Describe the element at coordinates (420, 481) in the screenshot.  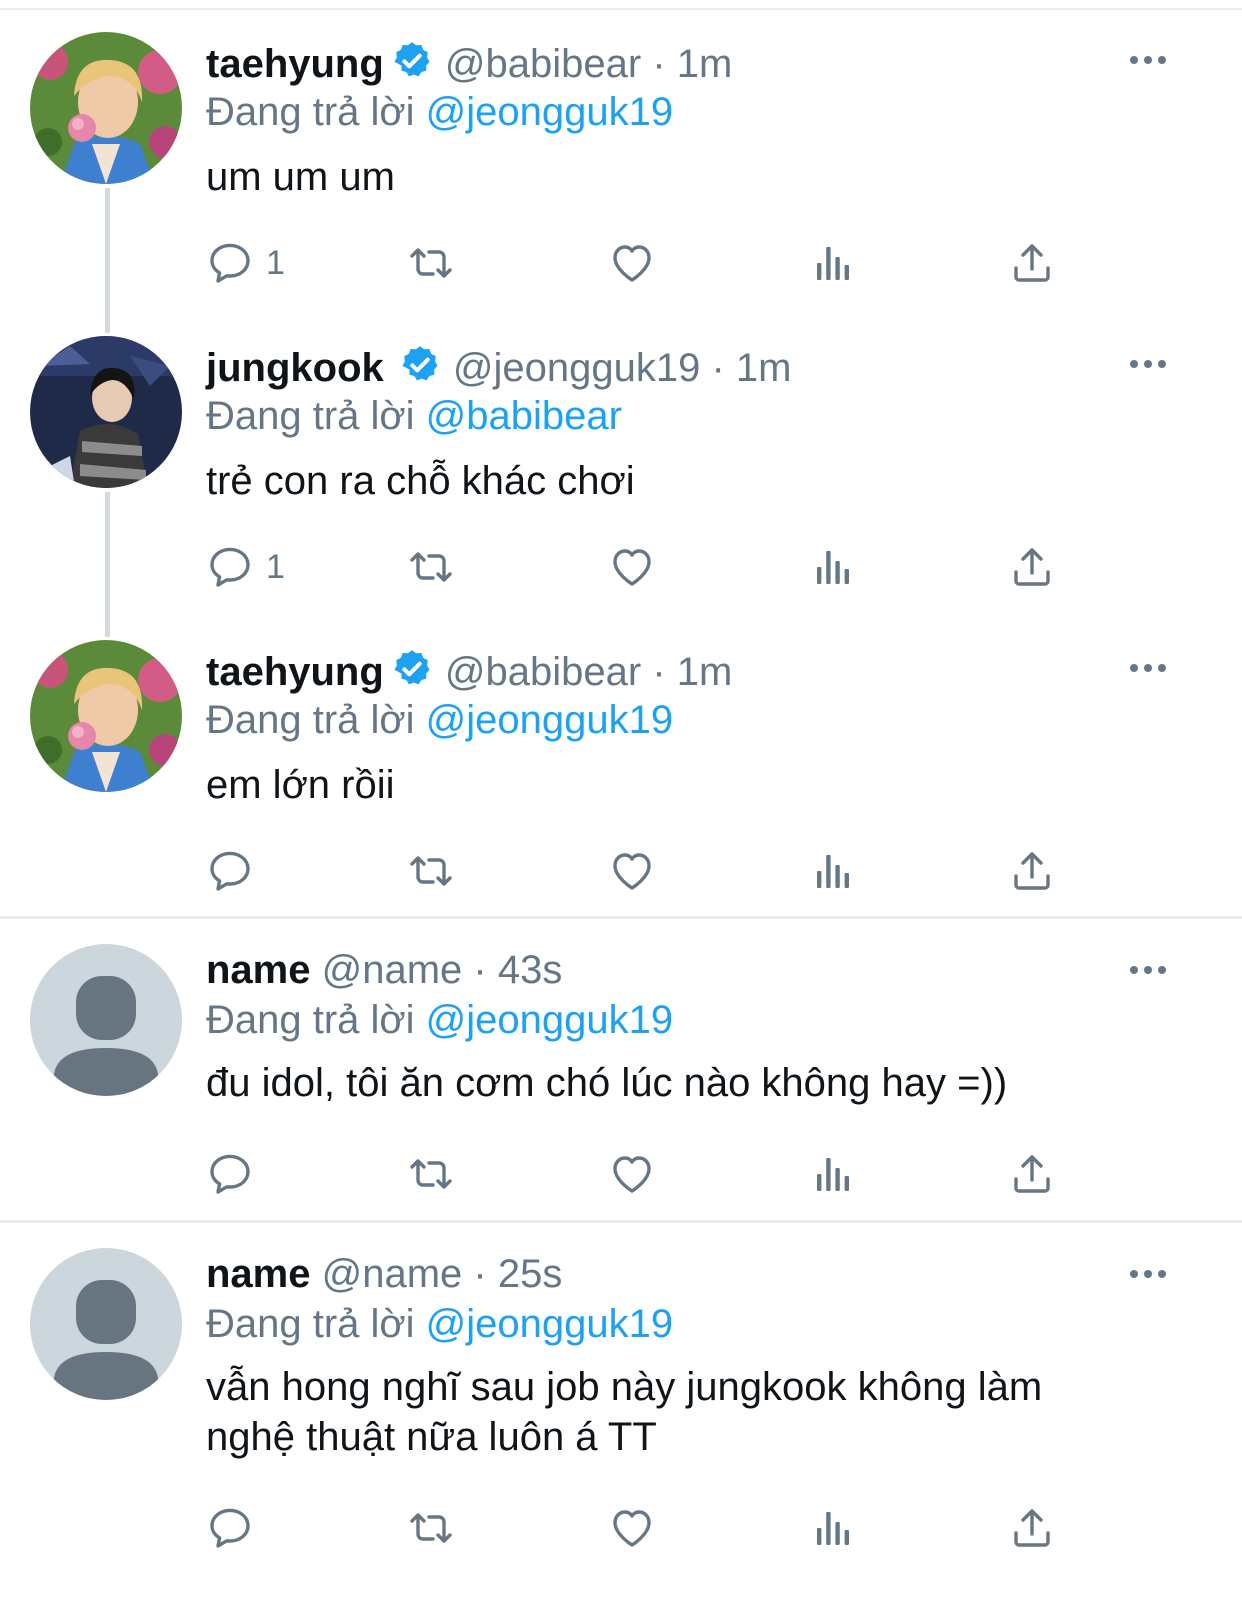
I see `tweet-text: trẻ con ra chỗ khác chơi` at that location.